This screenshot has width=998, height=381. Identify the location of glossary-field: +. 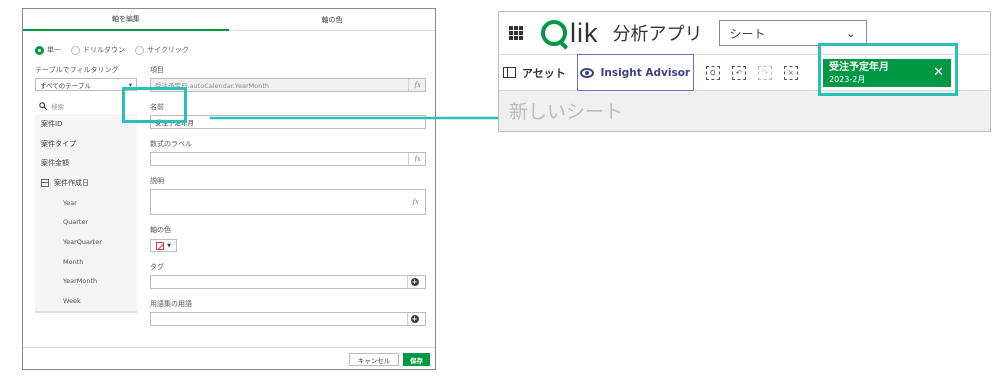
(288, 319).